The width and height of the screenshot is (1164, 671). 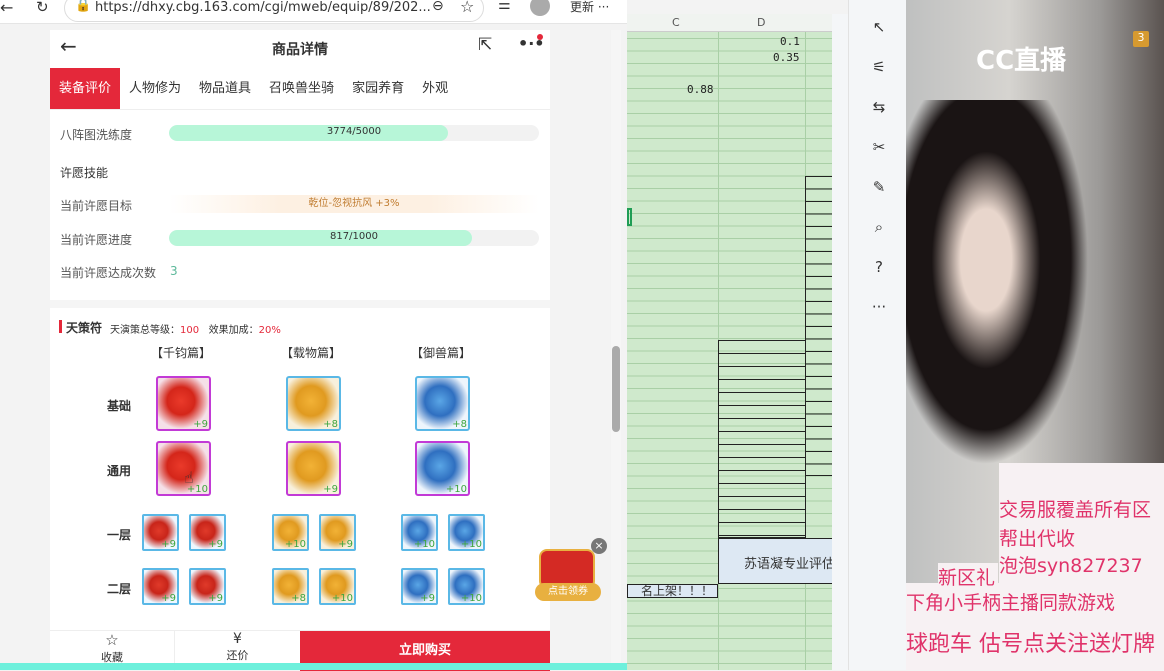 I want to click on col-c: C, so click(x=676, y=22).